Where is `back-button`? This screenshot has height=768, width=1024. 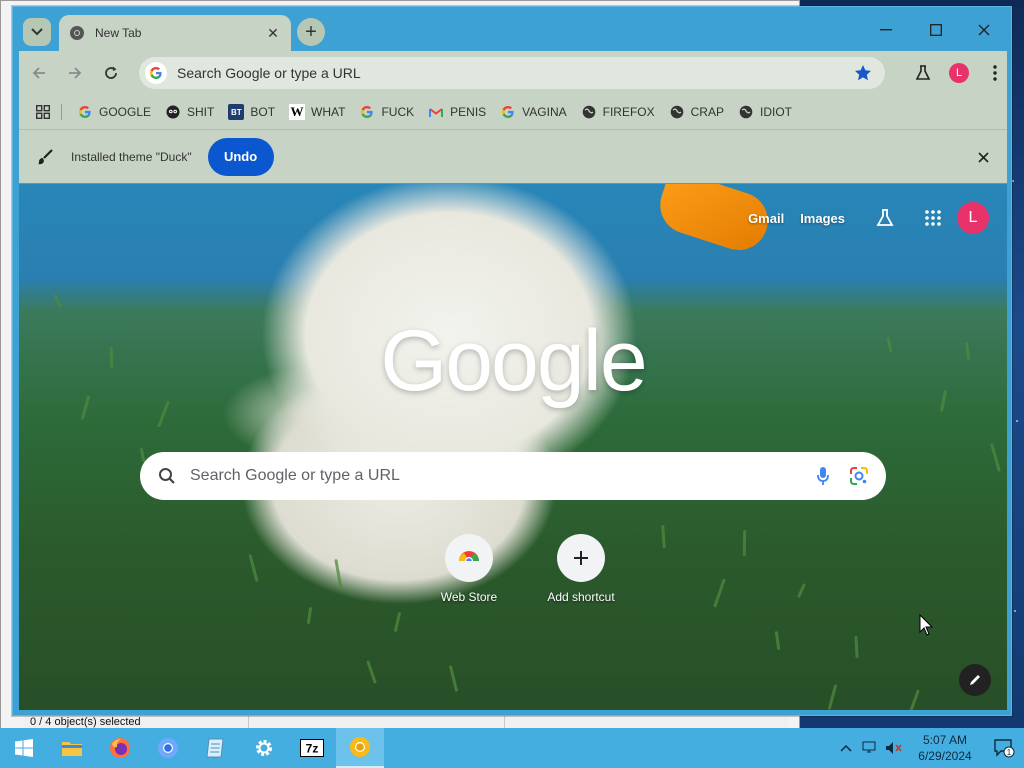
back-button is located at coordinates (39, 73).